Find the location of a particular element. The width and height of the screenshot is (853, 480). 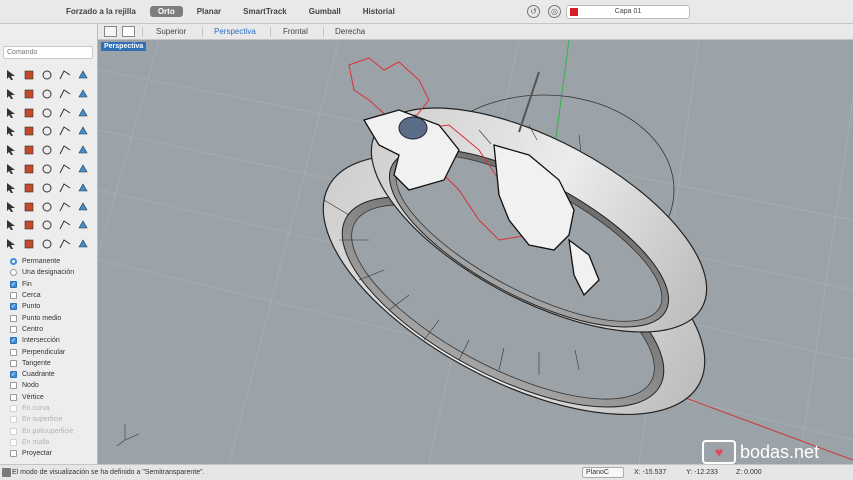

polyline-icon is located at coordinates (47, 75).